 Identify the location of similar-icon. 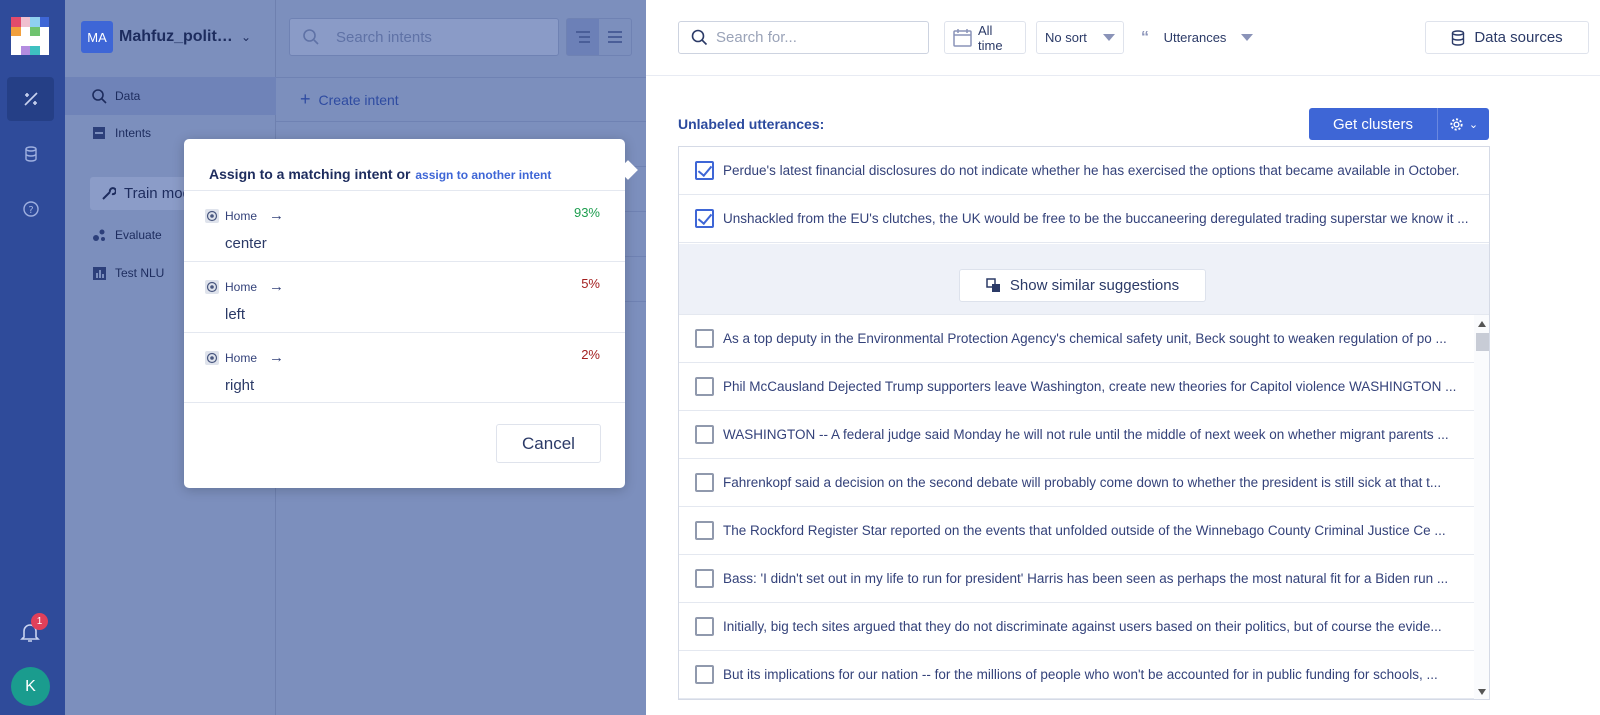
(993, 285).